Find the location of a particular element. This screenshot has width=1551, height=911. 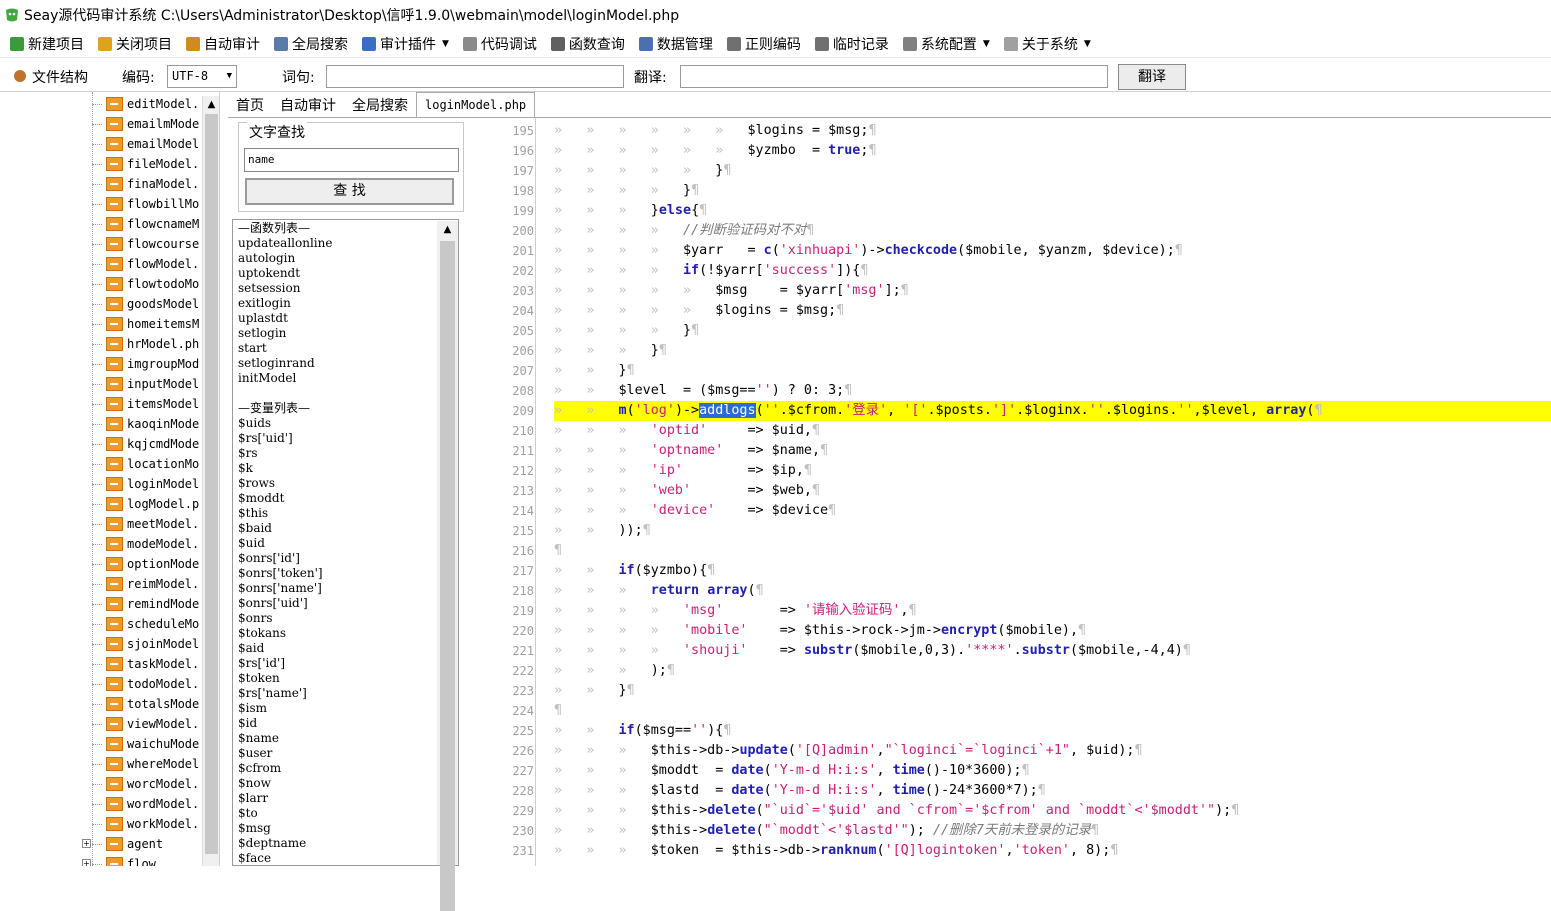

code-line: » » if($msg==''){¶ is located at coordinates (1052, 731).